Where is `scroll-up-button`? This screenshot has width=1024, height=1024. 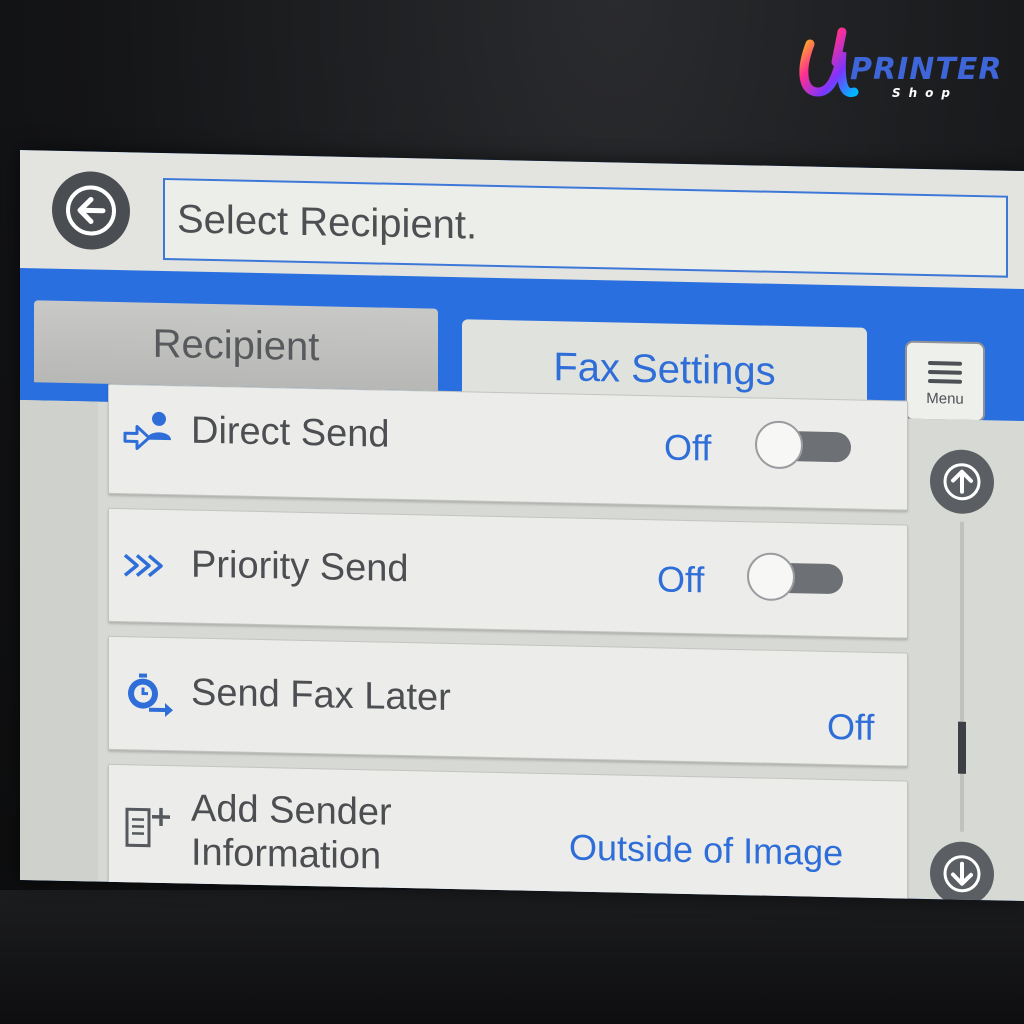
scroll-up-button is located at coordinates (962, 482).